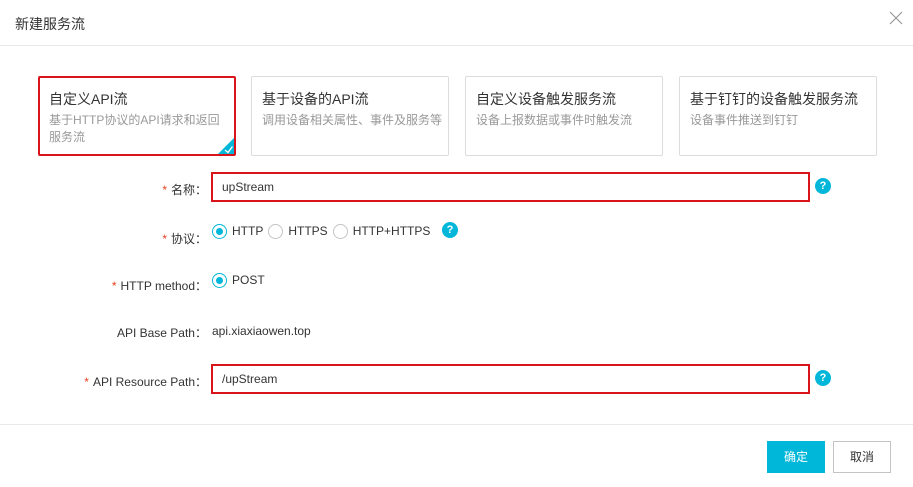 The image size is (913, 487). What do you see at coordinates (823, 378) in the screenshot?
I see `resource-path-help-icon: ?` at bounding box center [823, 378].